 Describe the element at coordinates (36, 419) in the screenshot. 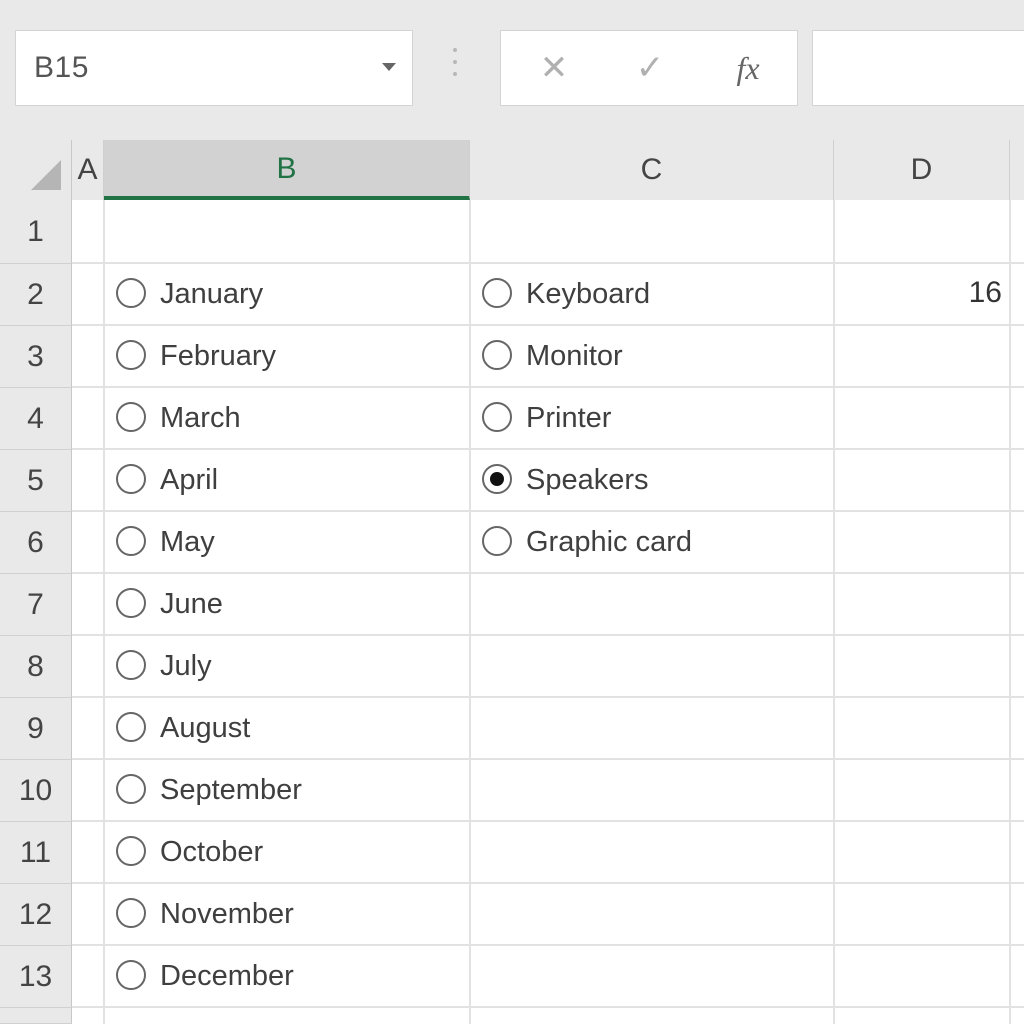

I see `row-header-4: 4` at that location.